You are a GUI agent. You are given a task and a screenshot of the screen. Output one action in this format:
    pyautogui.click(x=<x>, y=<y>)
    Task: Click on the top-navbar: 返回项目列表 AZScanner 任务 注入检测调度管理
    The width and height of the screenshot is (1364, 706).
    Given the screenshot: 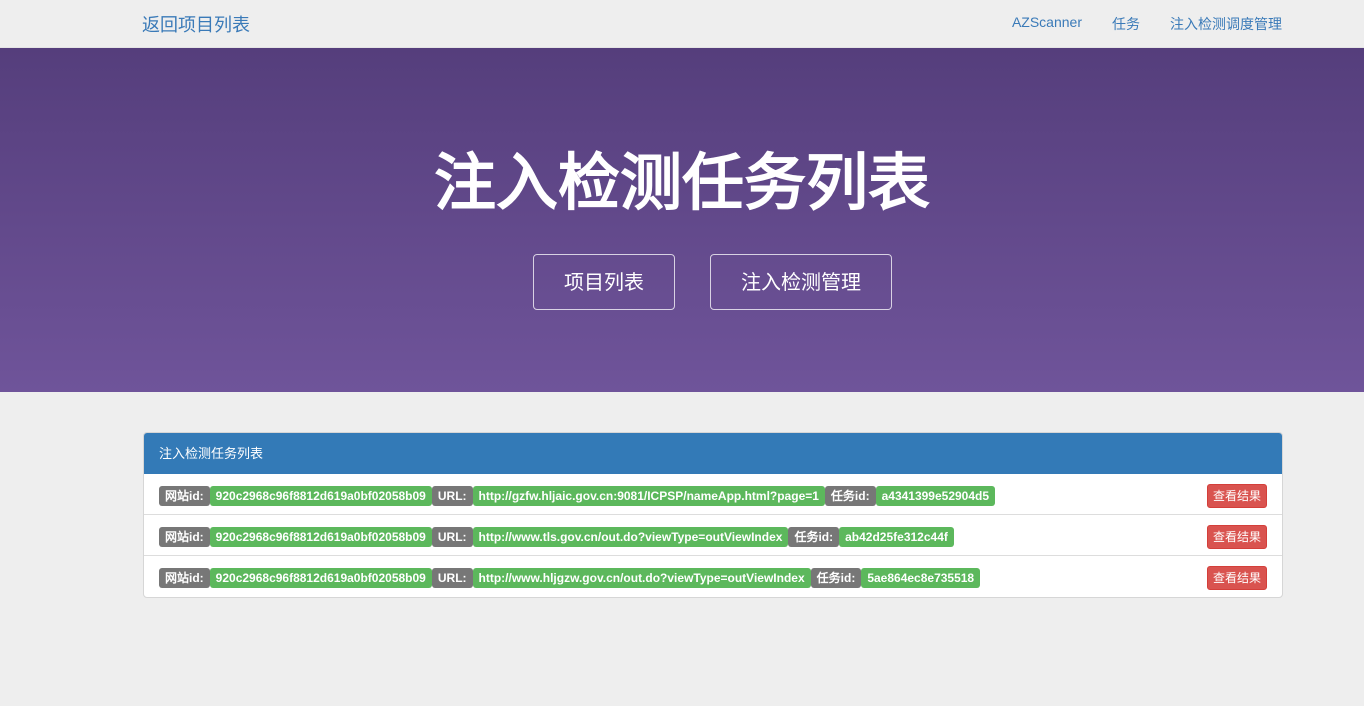 What is the action you would take?
    pyautogui.click(x=682, y=24)
    